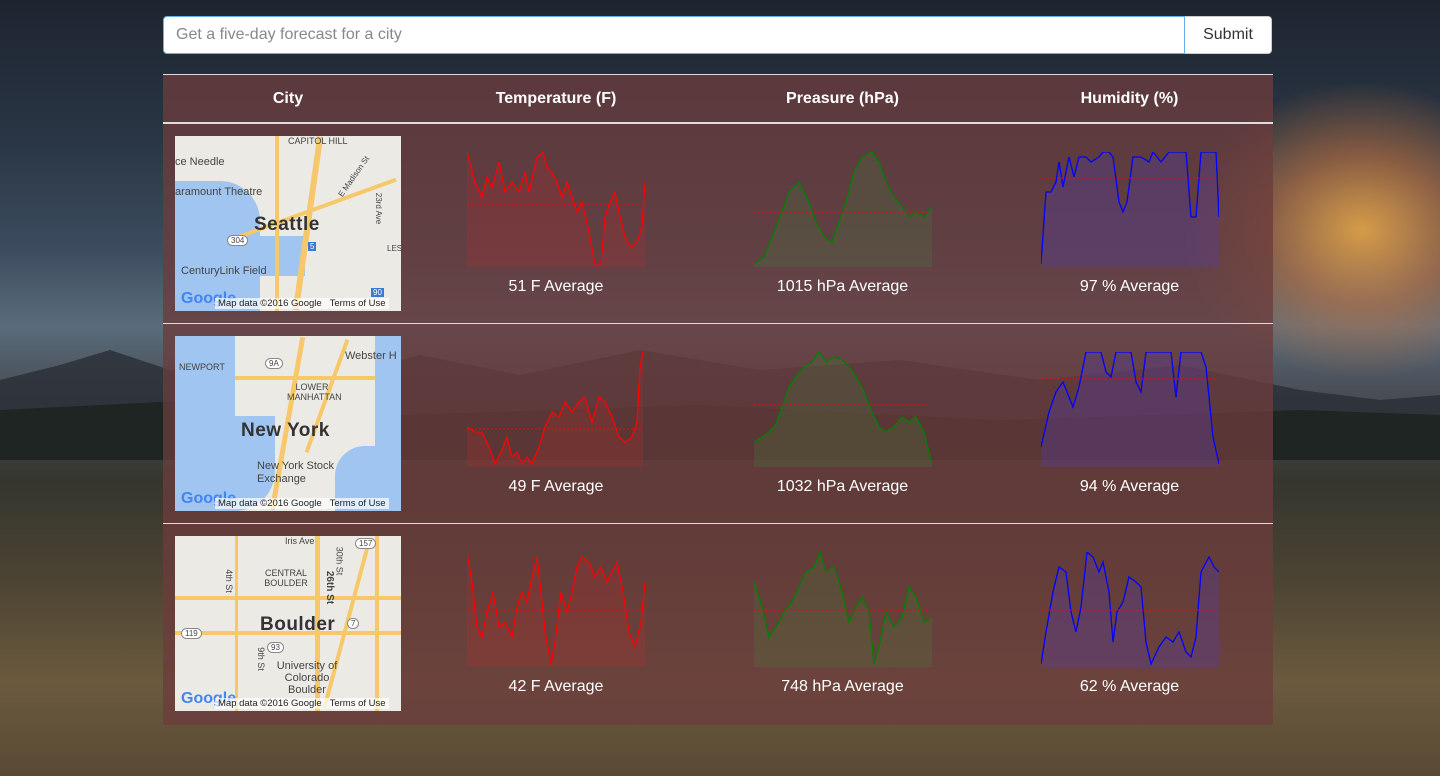  What do you see at coordinates (379, 208) in the screenshot?
I see `map-label: 23rd Ave` at bounding box center [379, 208].